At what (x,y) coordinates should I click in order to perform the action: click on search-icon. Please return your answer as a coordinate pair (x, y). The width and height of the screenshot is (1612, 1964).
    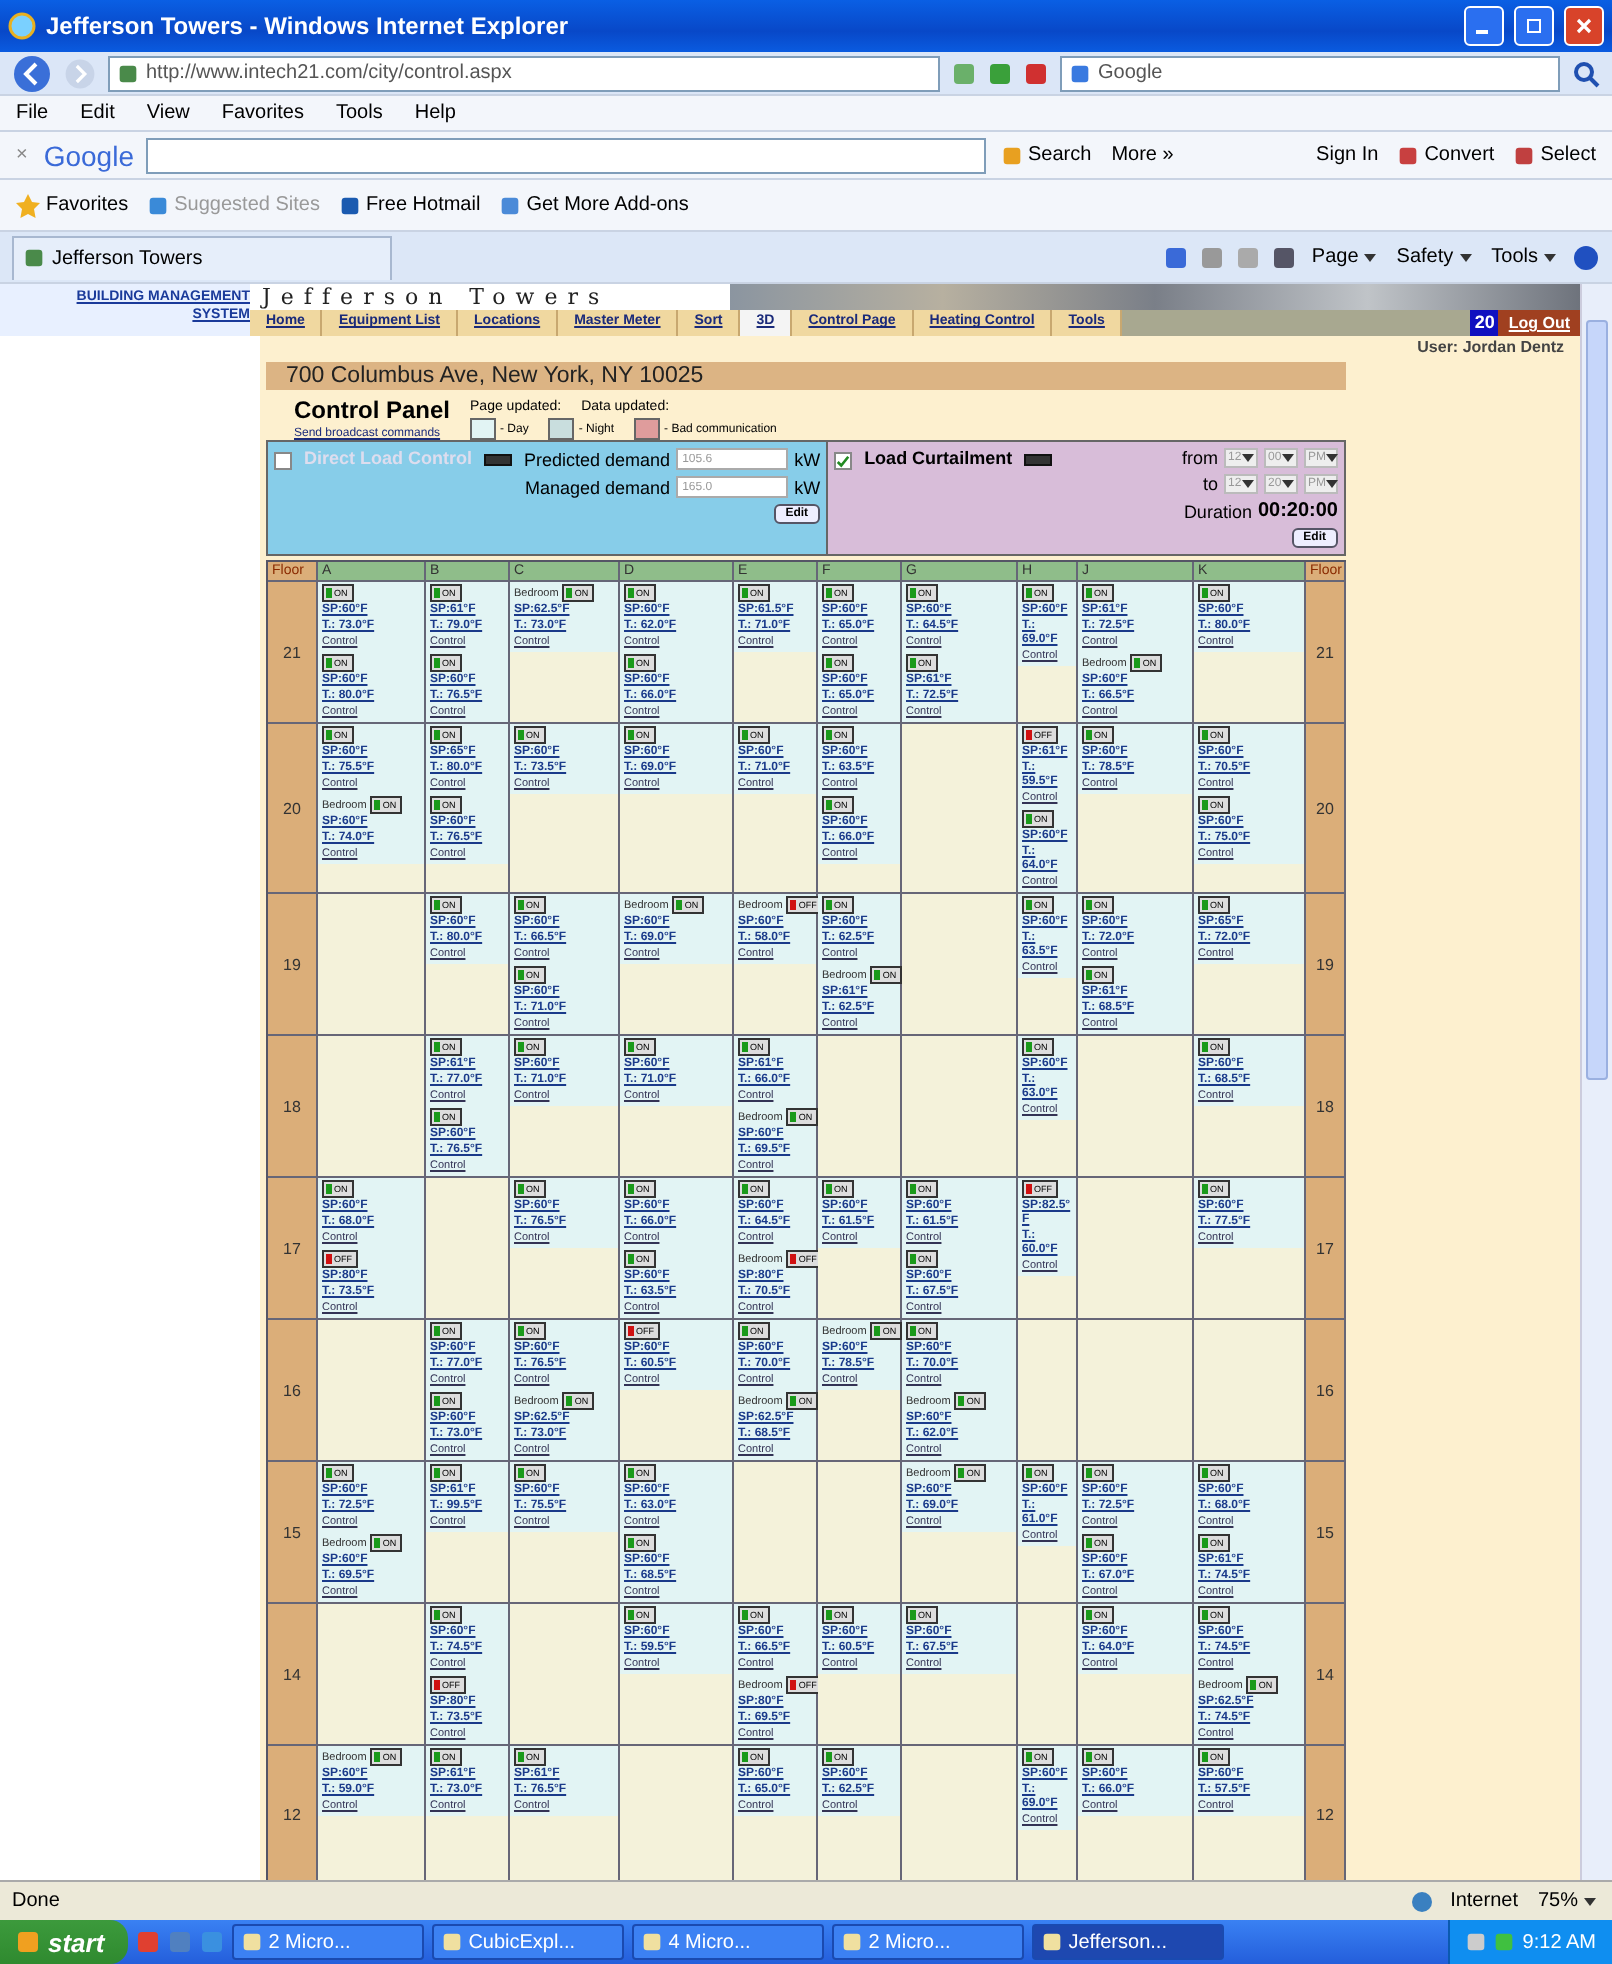
    Looking at the image, I should click on (1586, 73).